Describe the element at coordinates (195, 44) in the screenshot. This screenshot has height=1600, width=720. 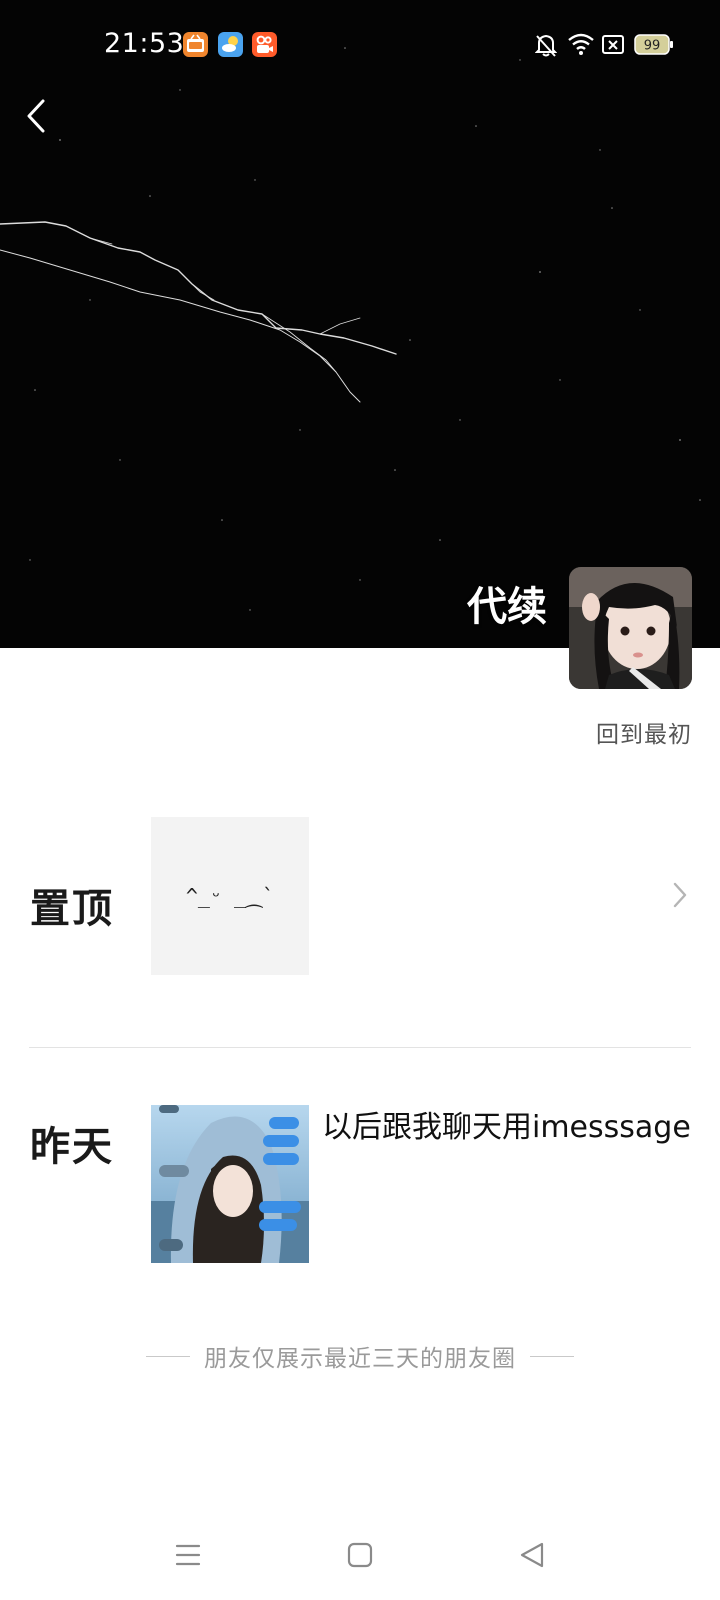
I see `hot-video-app-icon` at that location.